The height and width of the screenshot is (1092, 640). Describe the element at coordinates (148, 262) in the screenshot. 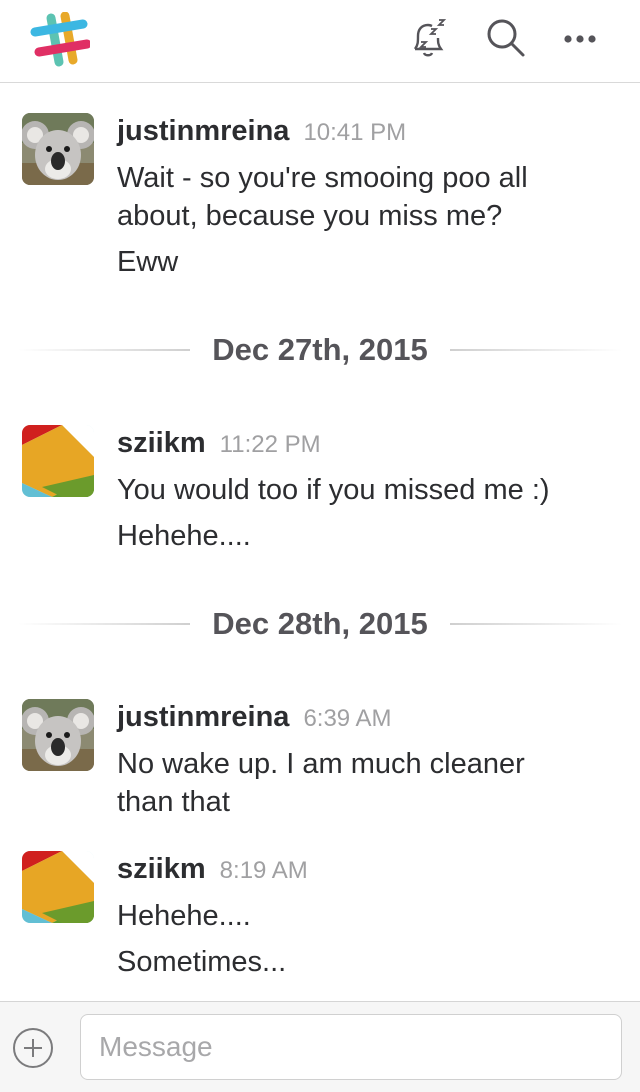

I see `message-text: Eww` at that location.